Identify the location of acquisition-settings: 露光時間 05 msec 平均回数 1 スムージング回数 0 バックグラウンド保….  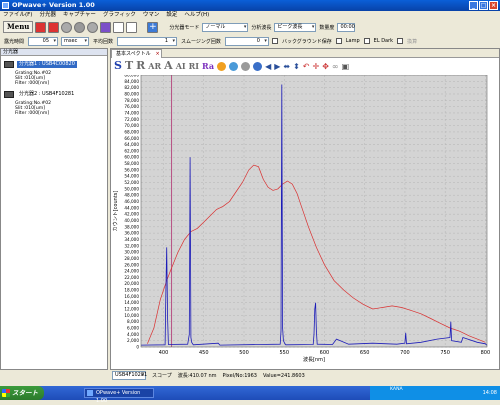
(250, 41).